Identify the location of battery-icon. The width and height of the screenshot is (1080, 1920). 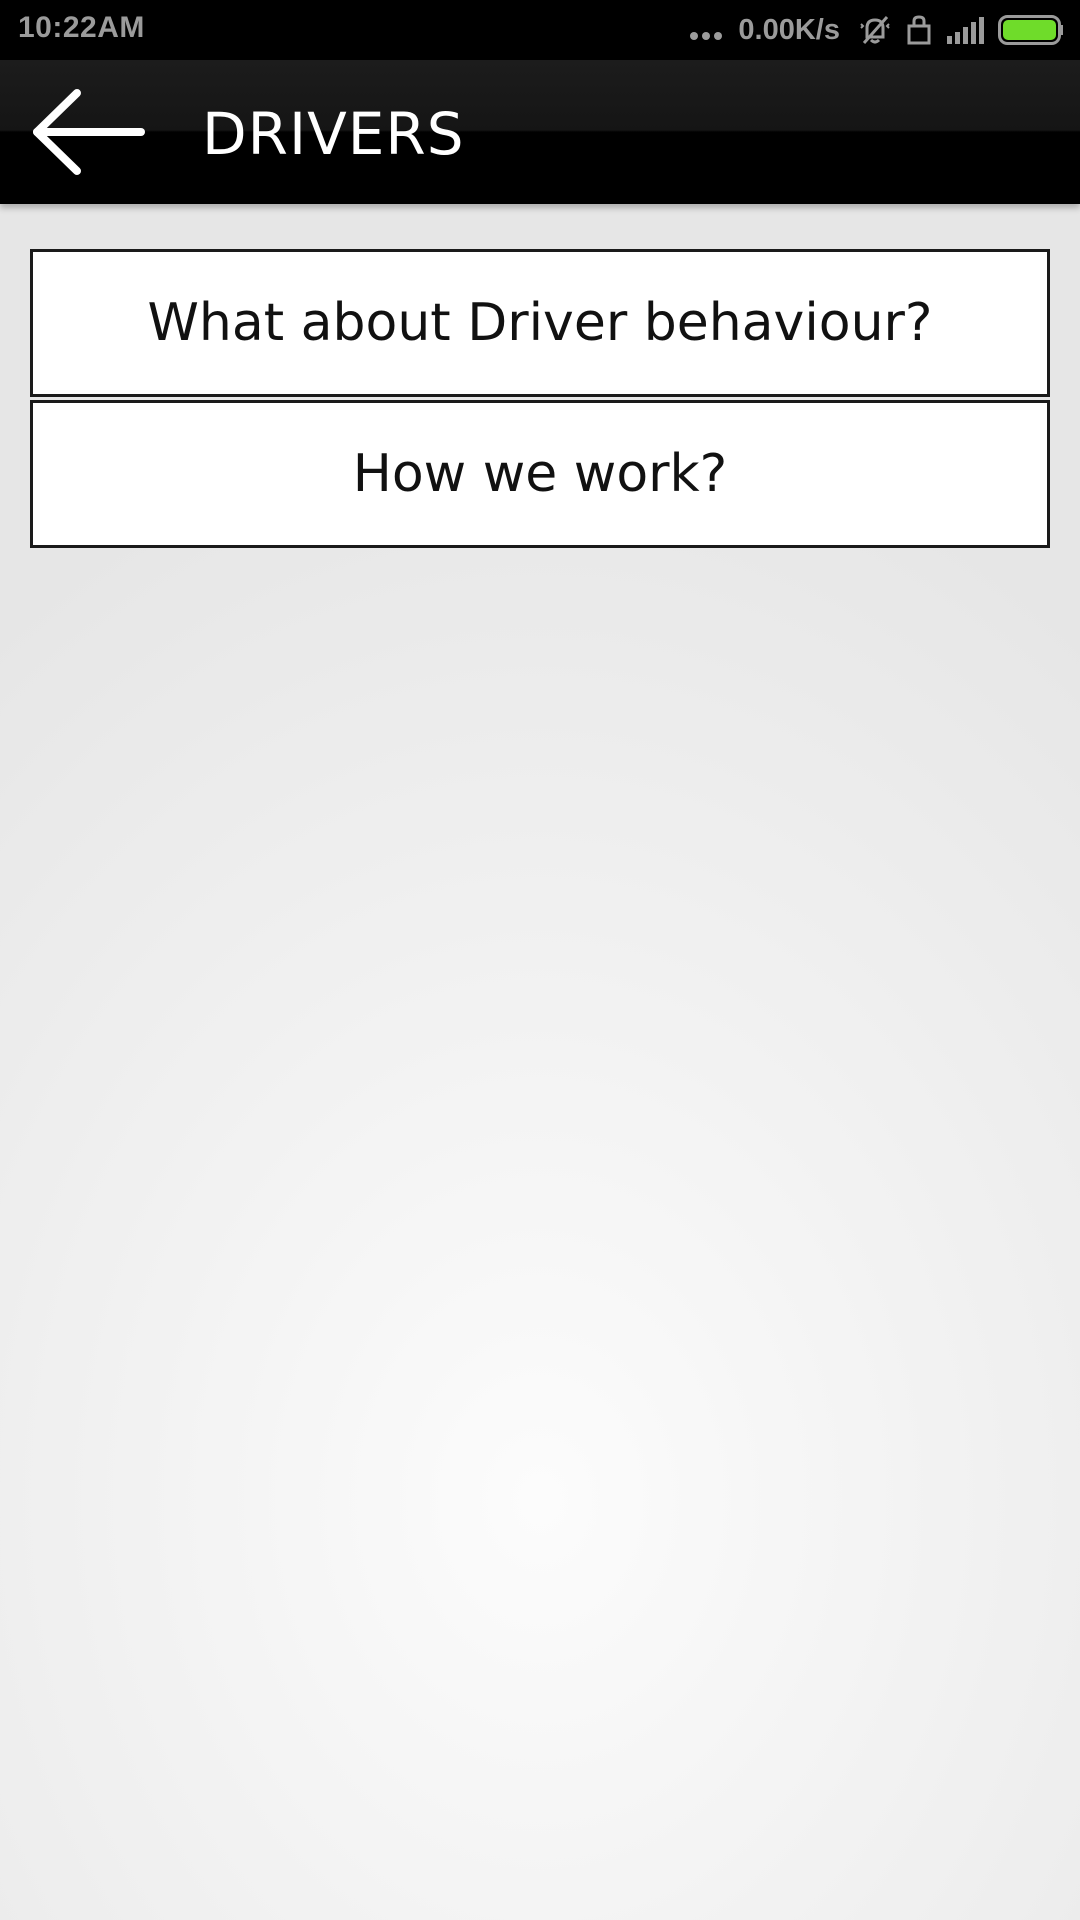
(1031, 30).